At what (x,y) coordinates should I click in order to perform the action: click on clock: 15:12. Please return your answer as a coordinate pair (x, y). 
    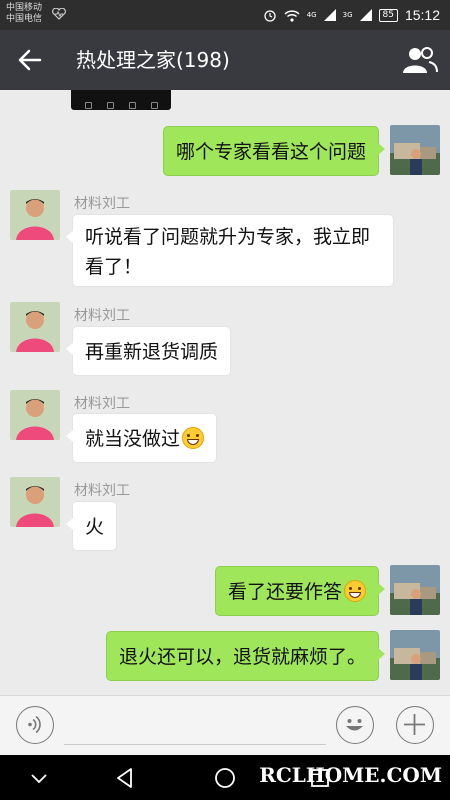
    Looking at the image, I should click on (422, 15).